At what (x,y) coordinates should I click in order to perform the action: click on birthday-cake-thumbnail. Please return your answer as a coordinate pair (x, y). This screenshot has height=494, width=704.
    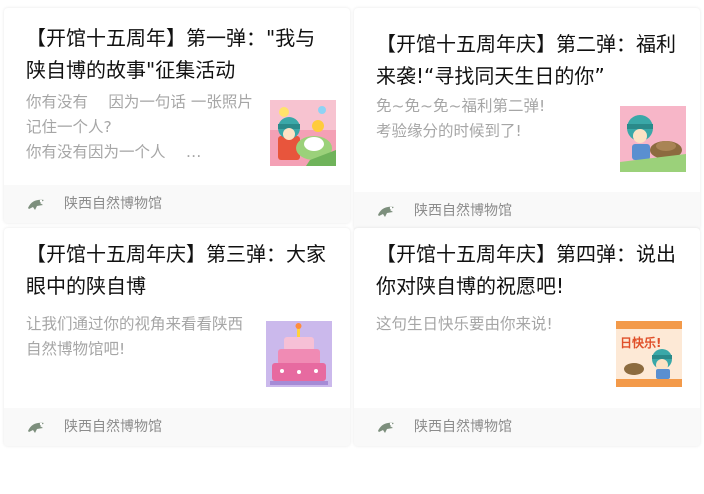
    Looking at the image, I should click on (299, 354).